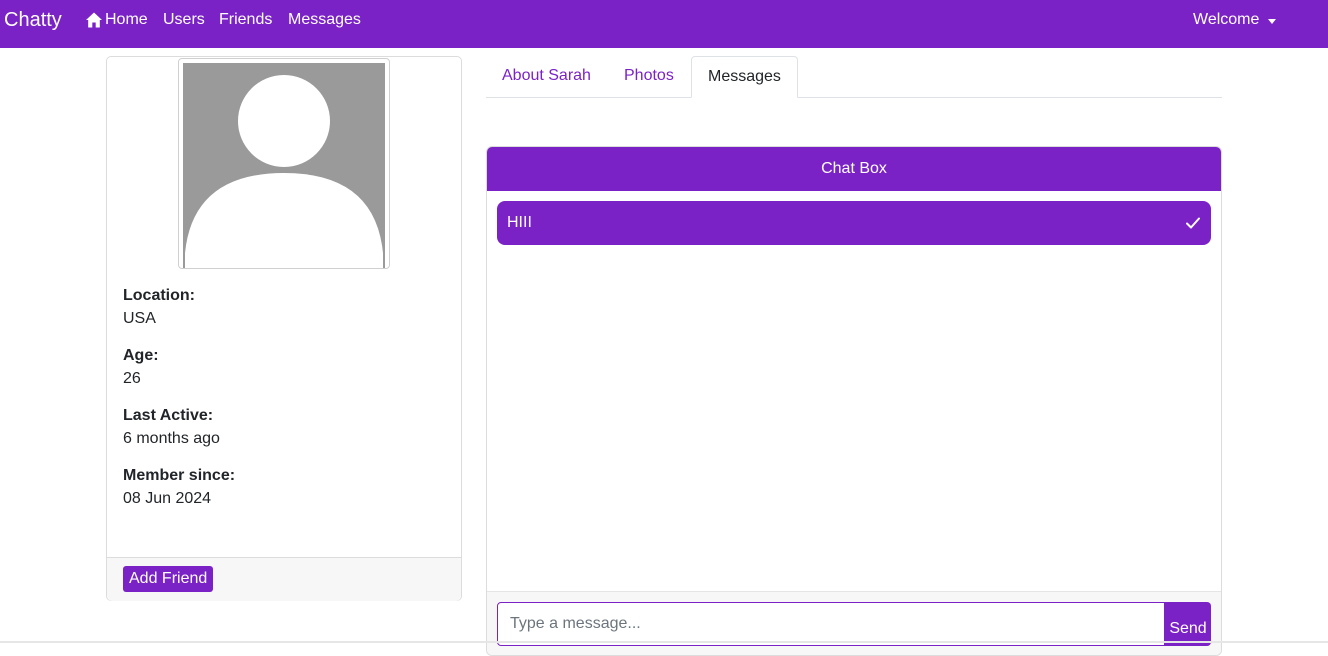 The height and width of the screenshot is (656, 1328). I want to click on welcome-label: Welcome, so click(1226, 19).